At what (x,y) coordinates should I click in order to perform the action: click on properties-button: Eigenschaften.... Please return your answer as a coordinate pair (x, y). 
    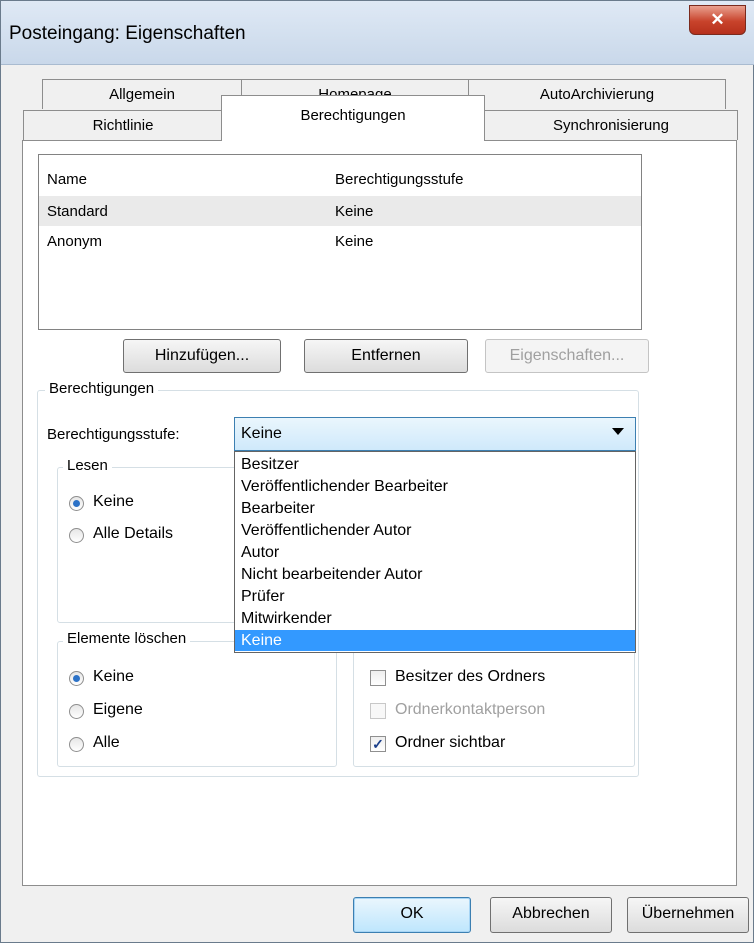
    Looking at the image, I should click on (567, 356).